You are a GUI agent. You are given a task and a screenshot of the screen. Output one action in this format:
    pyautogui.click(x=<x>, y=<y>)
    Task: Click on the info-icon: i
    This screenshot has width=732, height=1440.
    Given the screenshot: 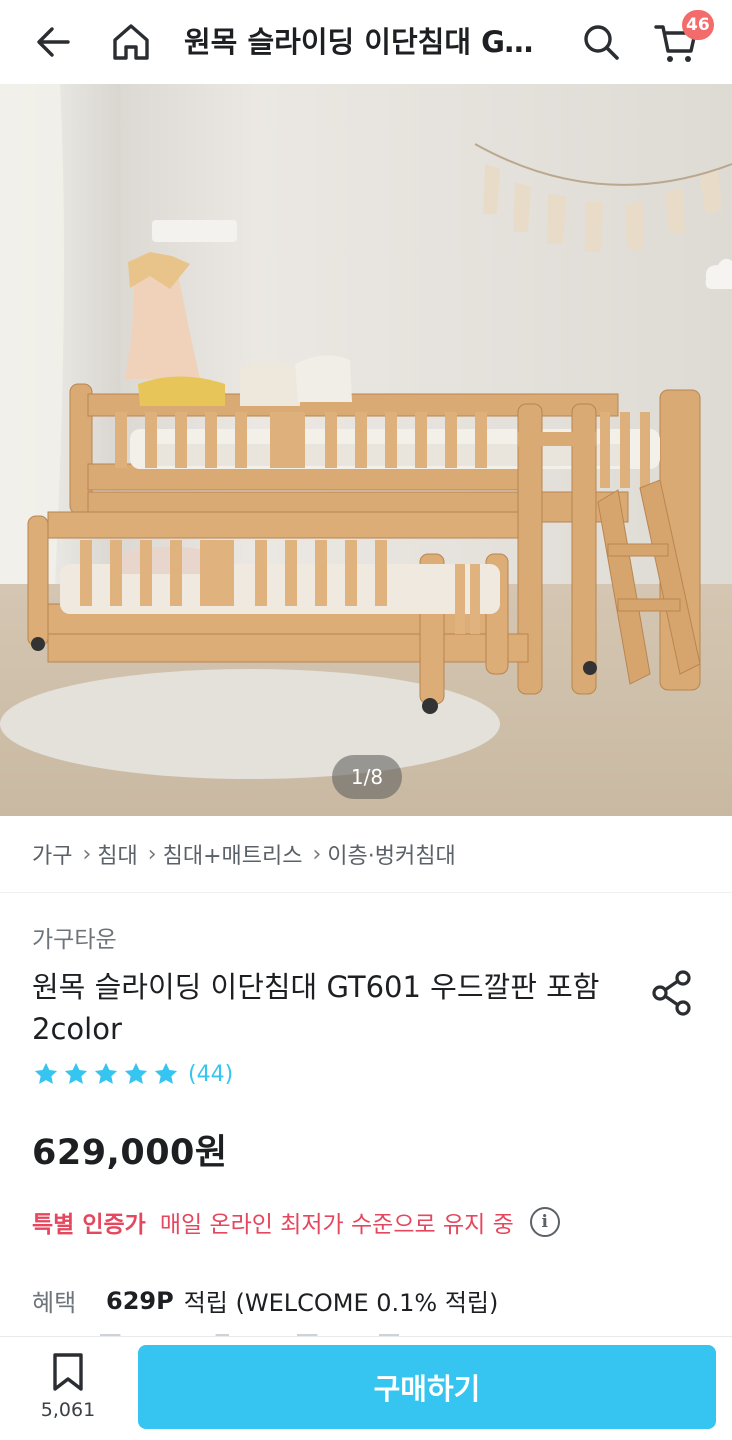 What is the action you would take?
    pyautogui.click(x=544, y=1222)
    